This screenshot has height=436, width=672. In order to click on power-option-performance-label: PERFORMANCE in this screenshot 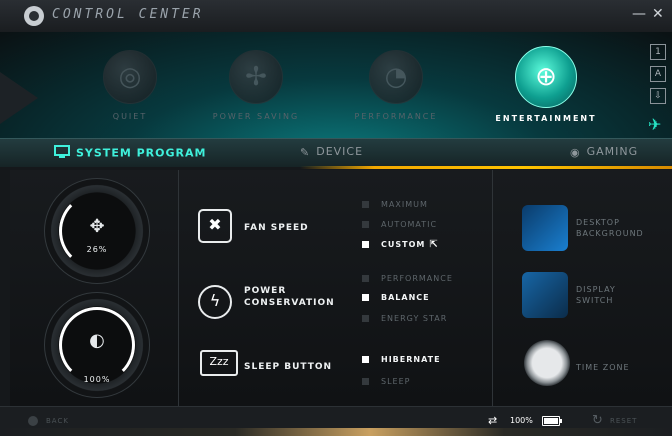, I will do `click(417, 278)`.